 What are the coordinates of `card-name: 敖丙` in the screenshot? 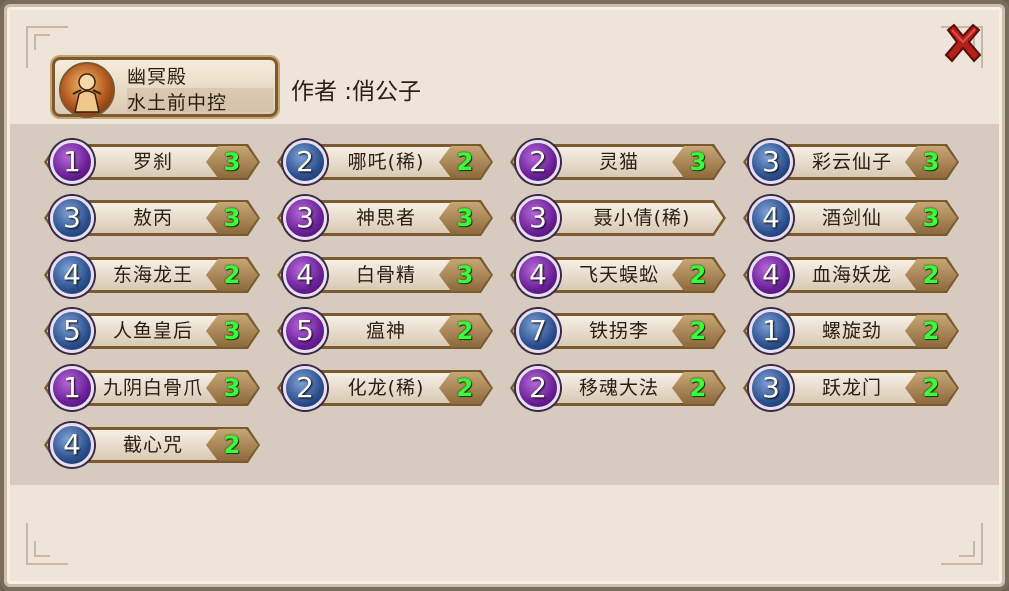 It's located at (152, 218).